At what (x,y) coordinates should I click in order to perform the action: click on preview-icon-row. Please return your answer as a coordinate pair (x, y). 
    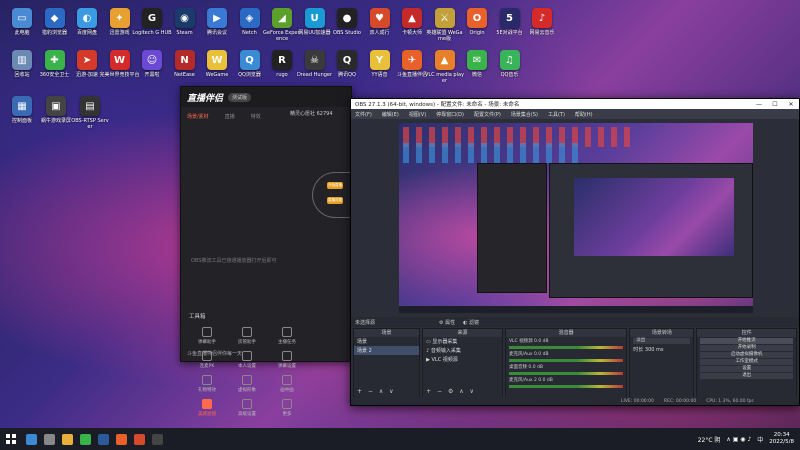
    Looking at the image, I should click on (493, 153).